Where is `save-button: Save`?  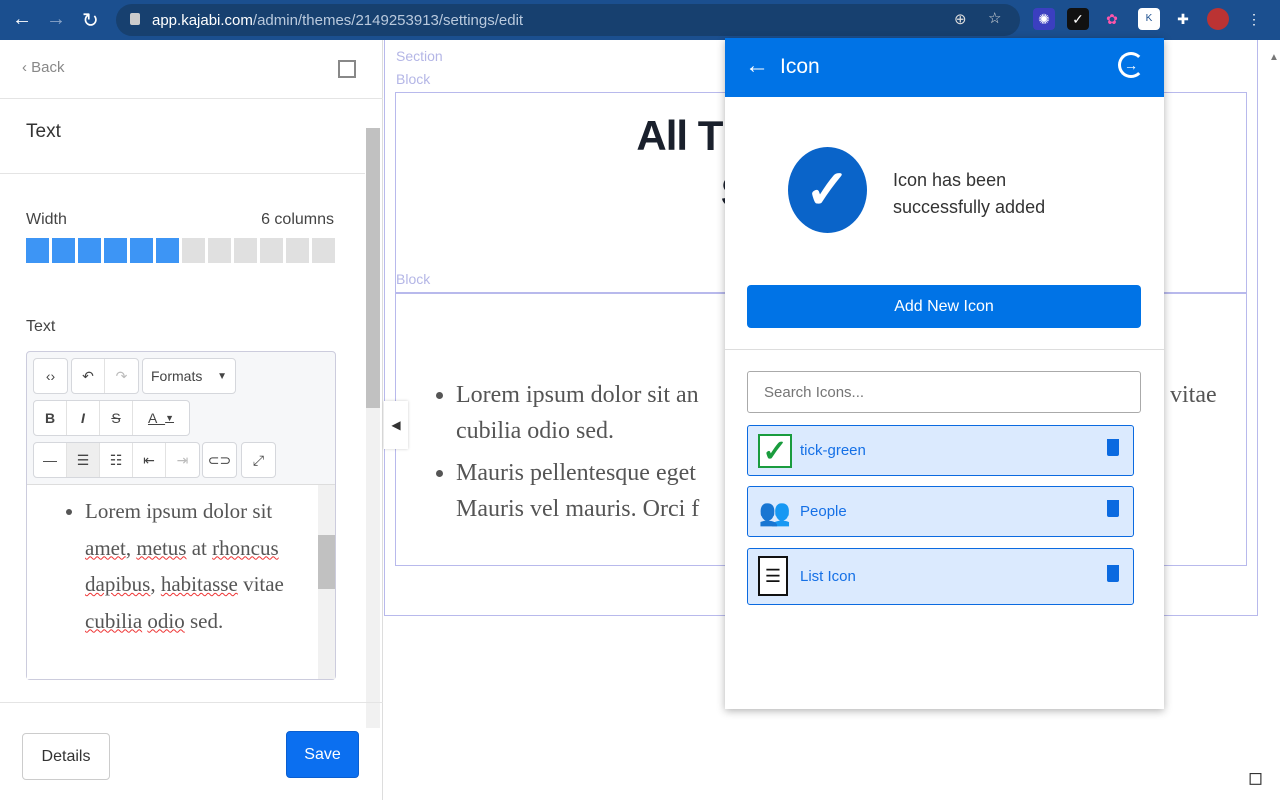 save-button: Save is located at coordinates (322, 754).